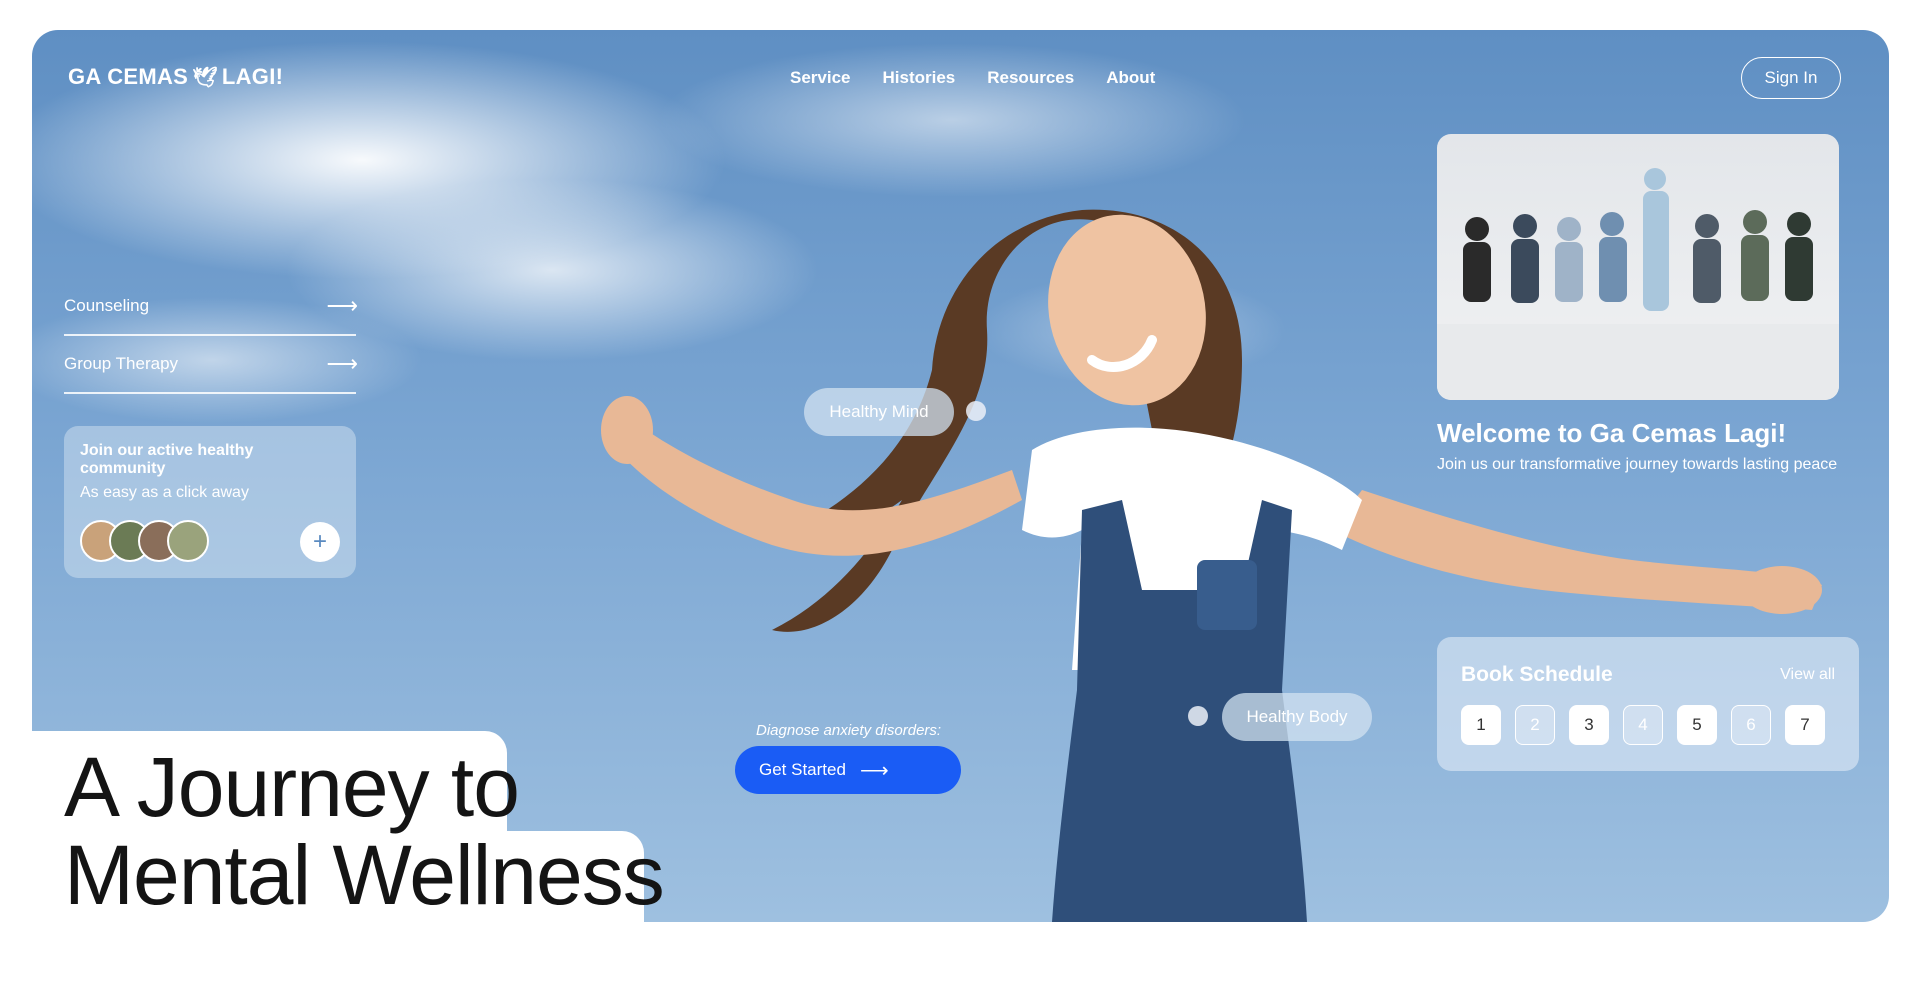 The height and width of the screenshot is (991, 1919). Describe the element at coordinates (1805, 725) in the screenshot. I see `day-button: 7` at that location.